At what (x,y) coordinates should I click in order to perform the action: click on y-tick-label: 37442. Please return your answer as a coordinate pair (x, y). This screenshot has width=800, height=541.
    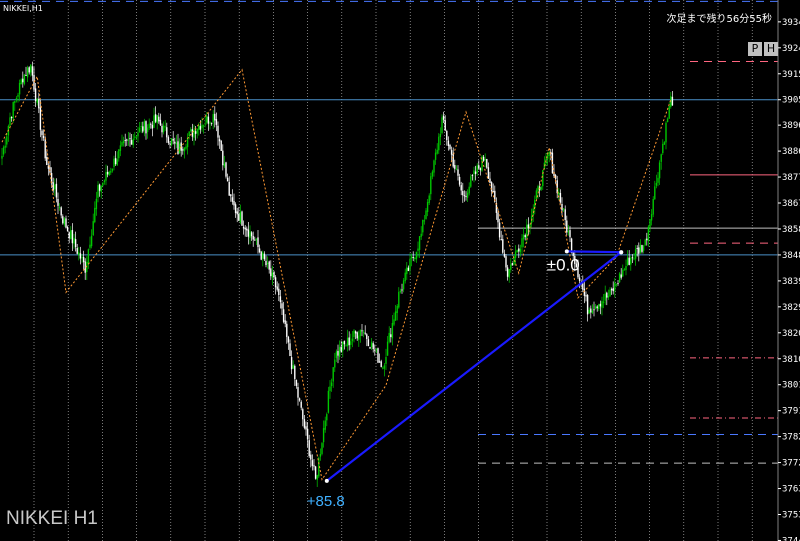
    Looking at the image, I should click on (791, 538).